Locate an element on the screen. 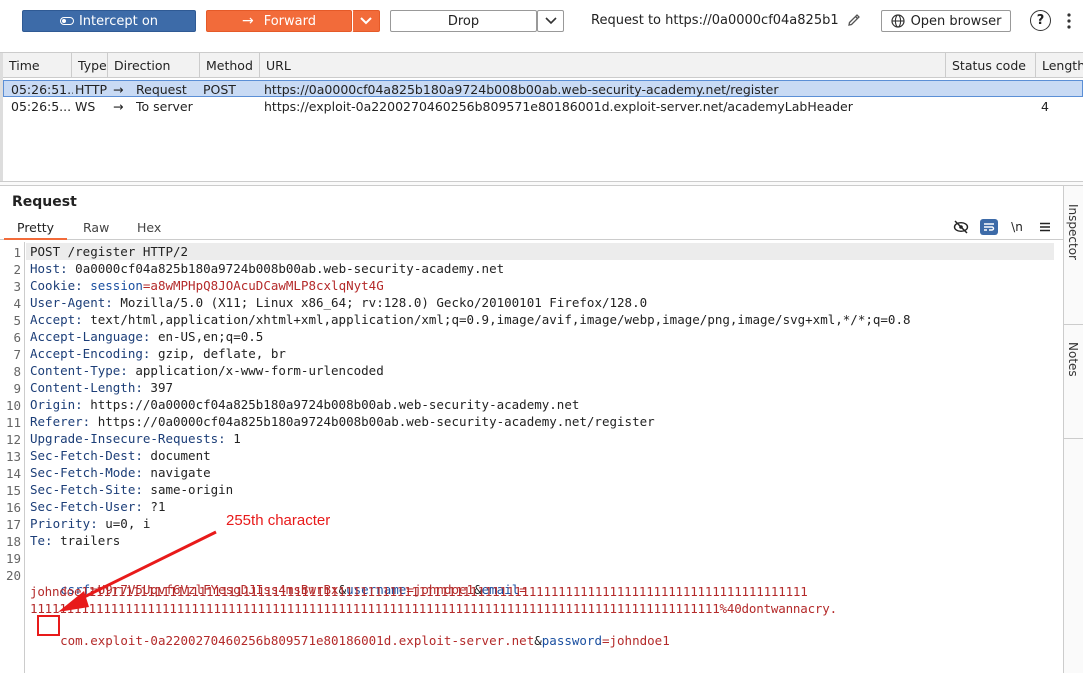  line-number: 7 is located at coordinates (17, 354).